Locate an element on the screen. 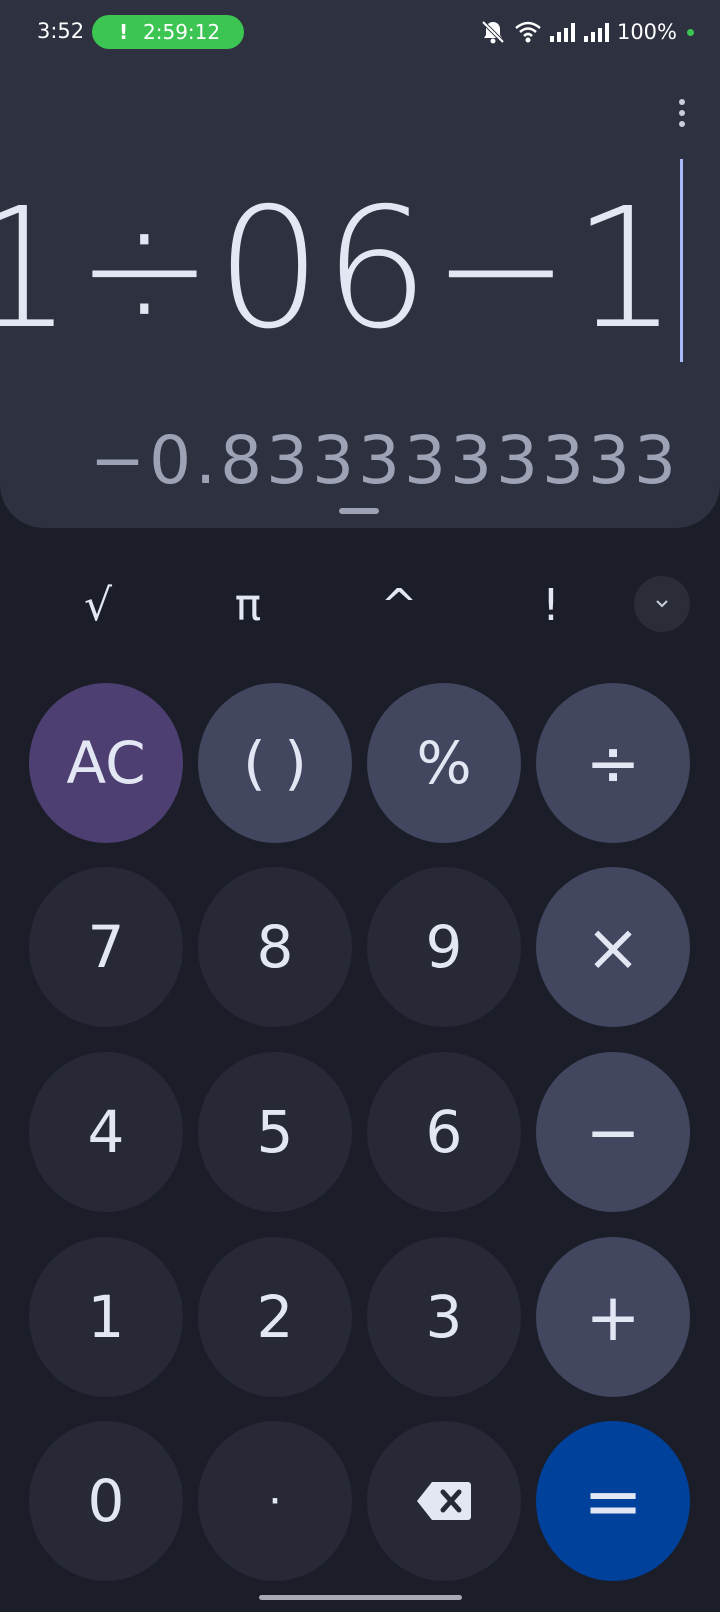 The image size is (720, 1612). seven-button: 7 is located at coordinates (106, 947).